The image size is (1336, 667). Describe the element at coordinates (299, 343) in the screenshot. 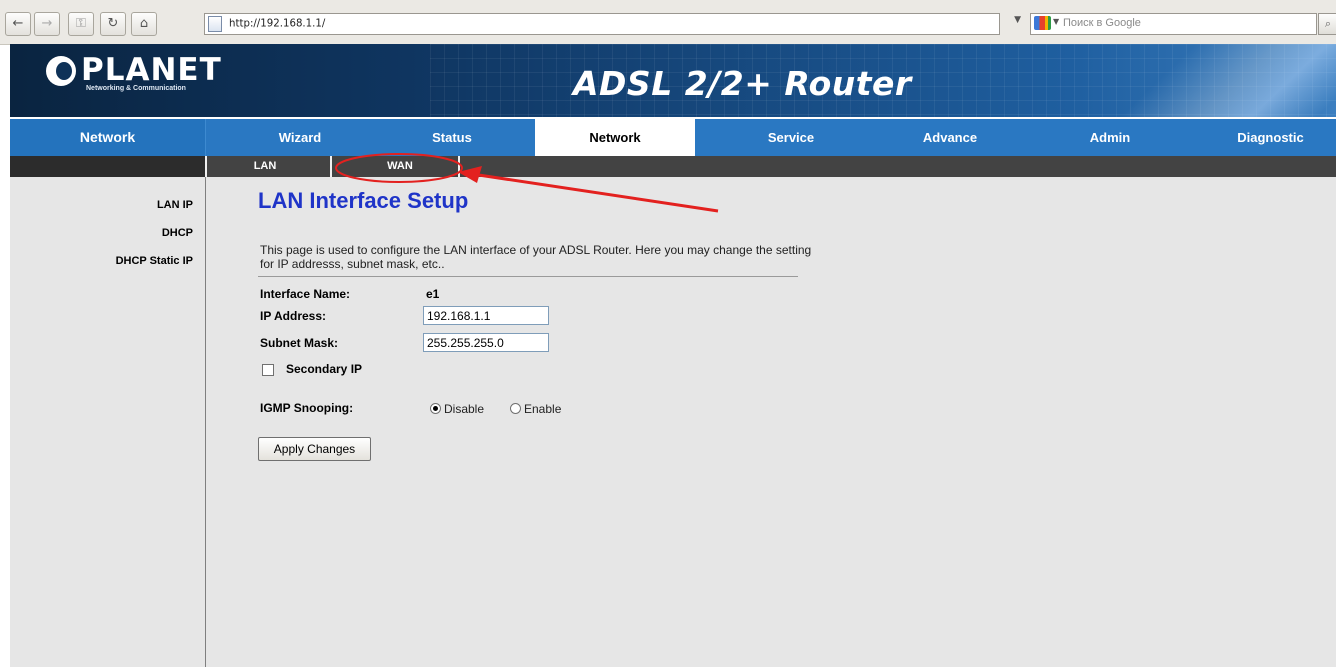

I see `subnet-mask-label: Subnet Mask:` at that location.